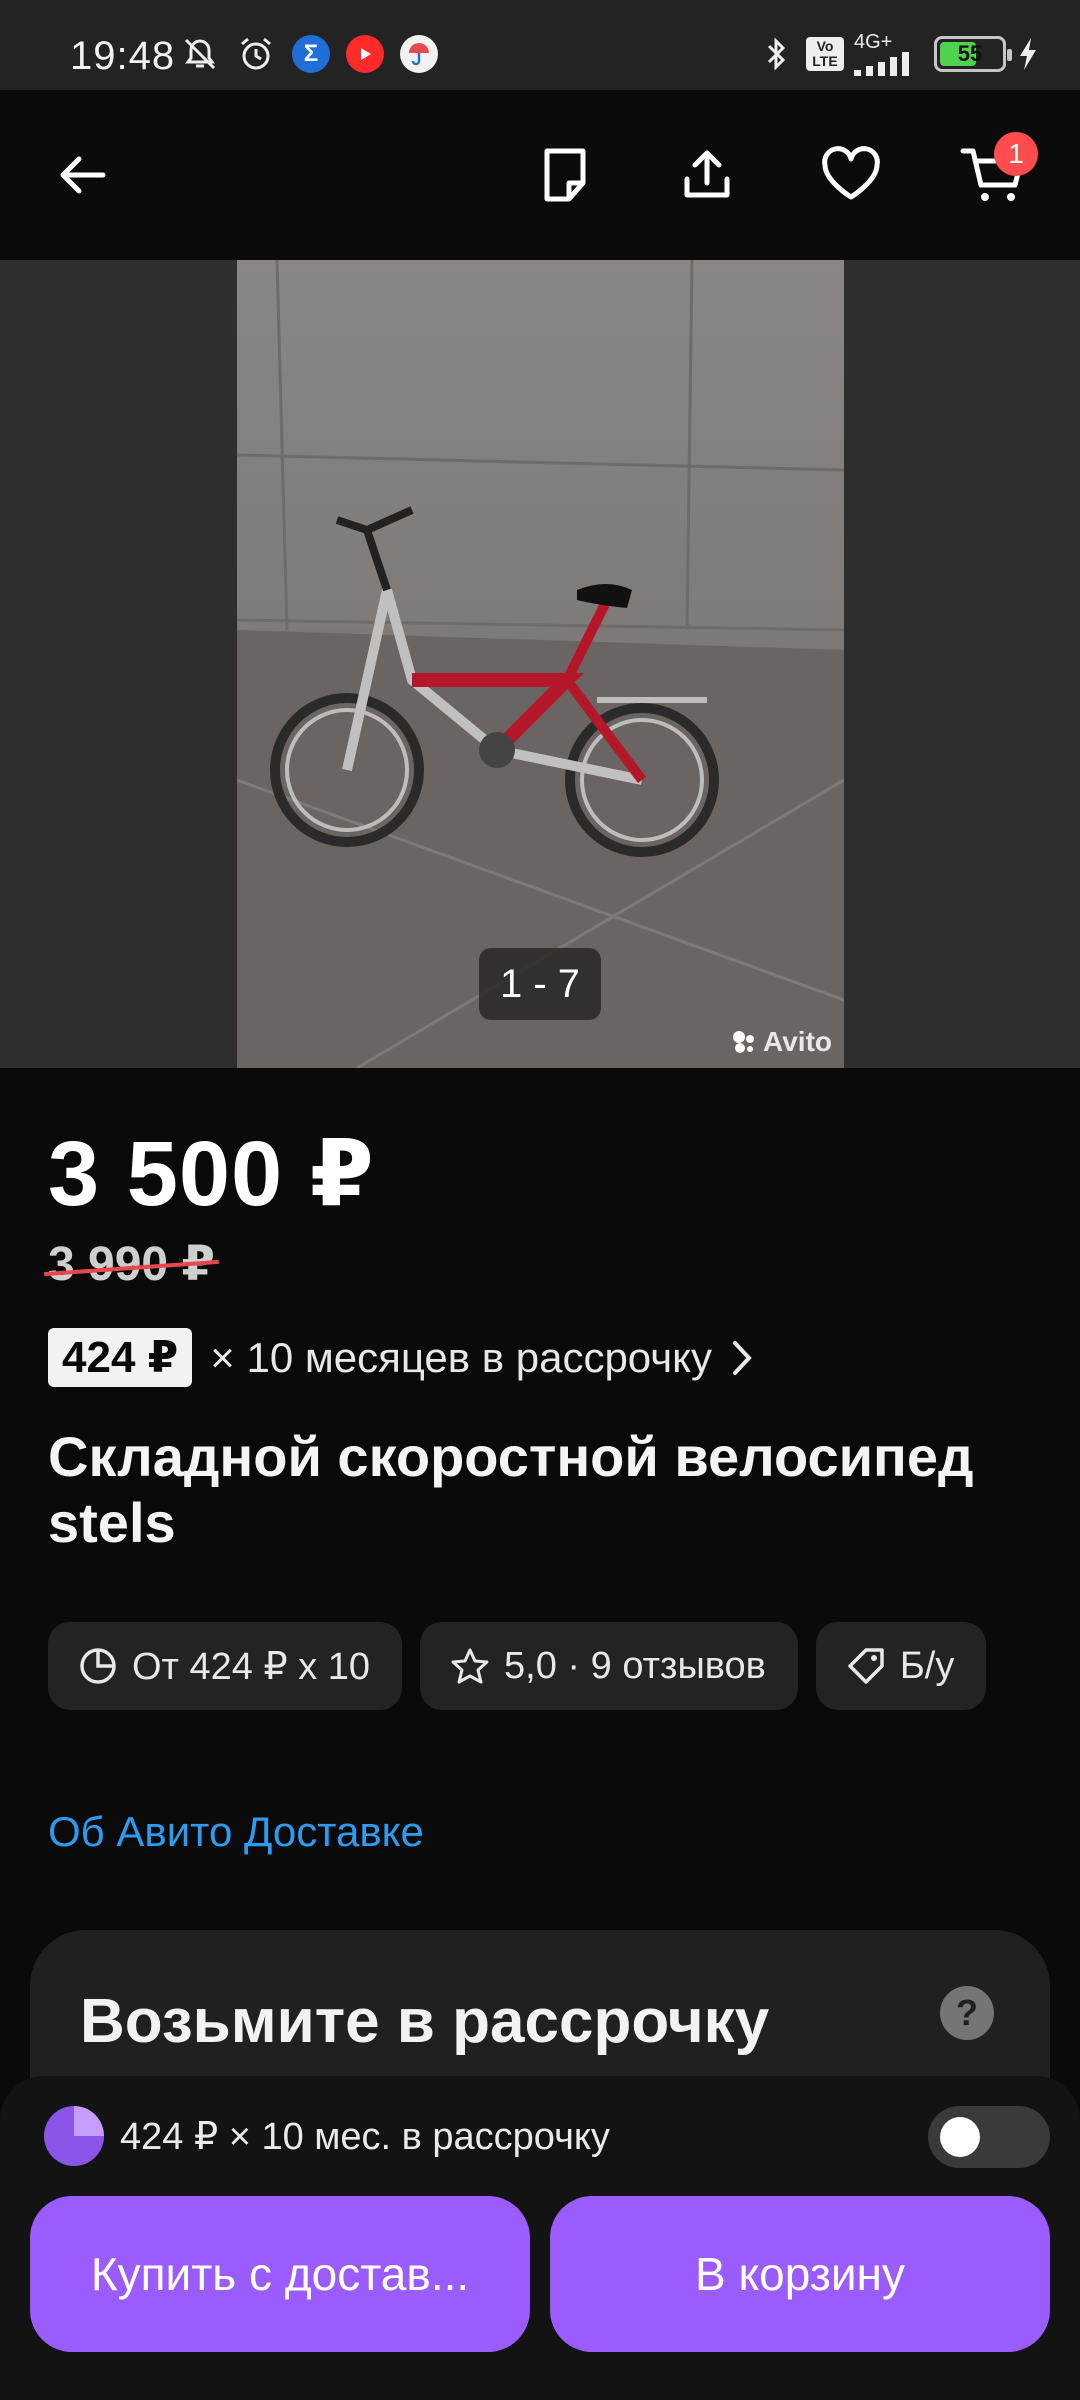 Image resolution: width=1080 pixels, height=2400 pixels. I want to click on bnpl-option: 424 ₽ × 10 мес. в рассрочку, so click(327, 2136).